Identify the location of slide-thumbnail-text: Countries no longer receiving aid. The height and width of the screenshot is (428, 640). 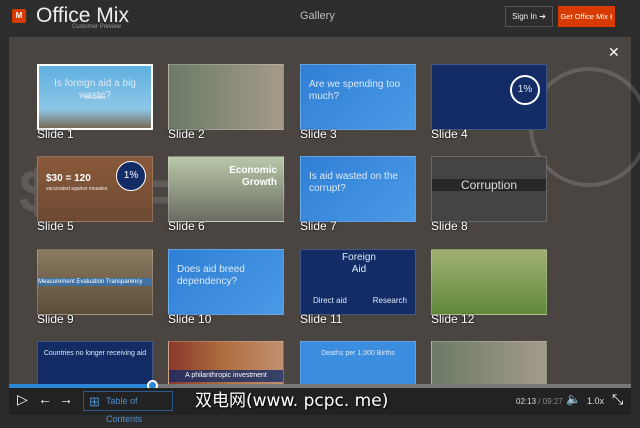
(95, 353).